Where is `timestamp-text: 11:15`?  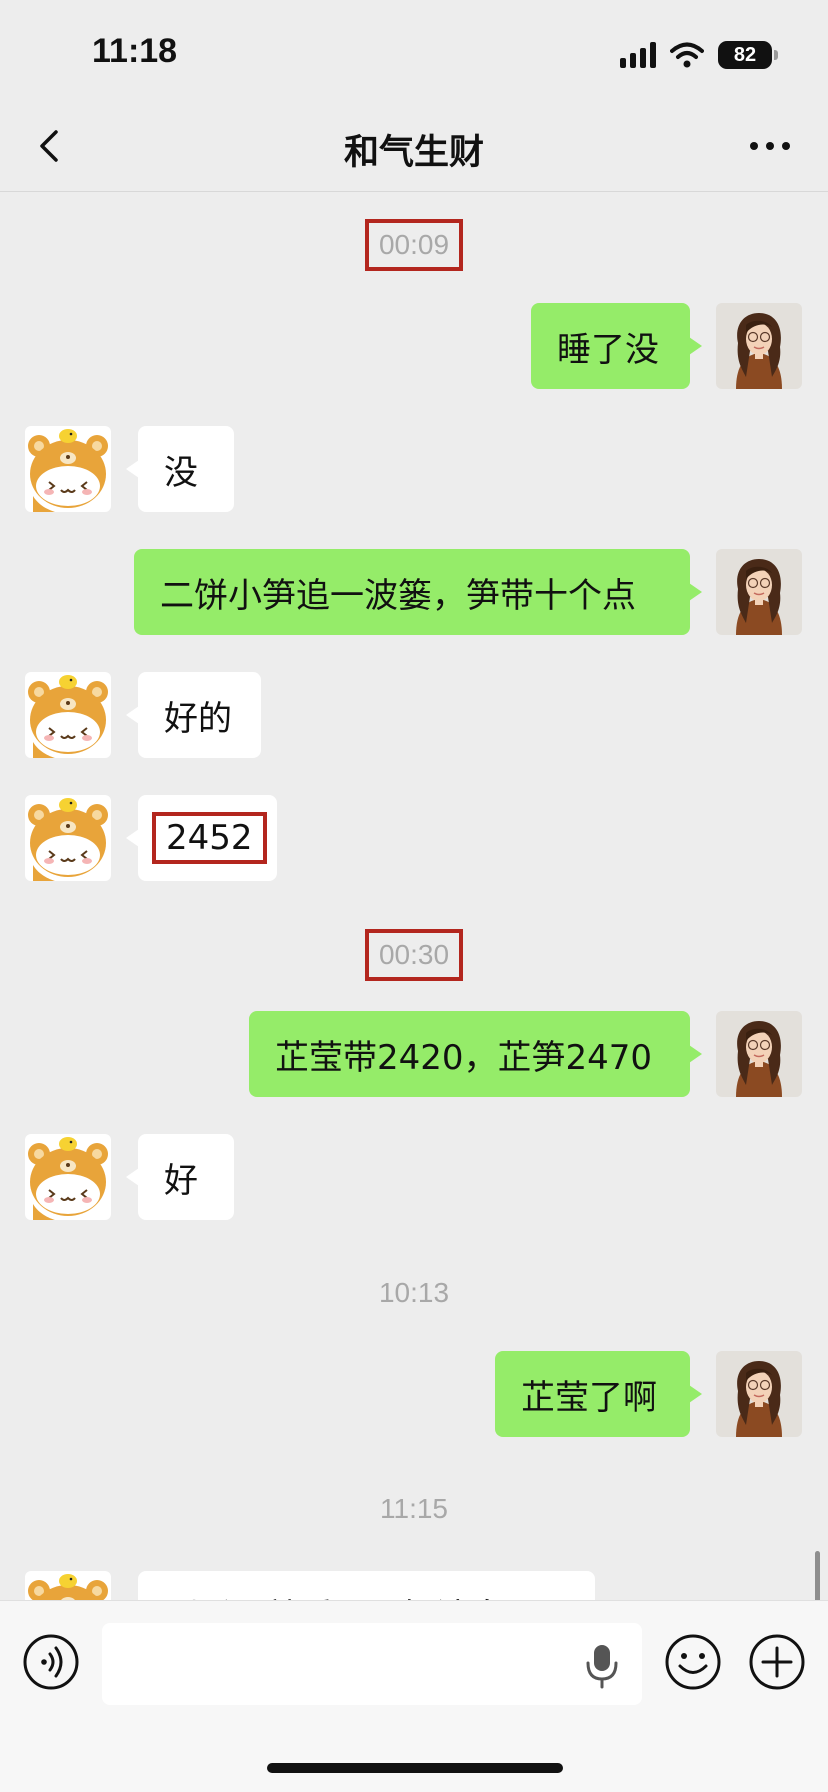 timestamp-text: 11:15 is located at coordinates (414, 1508).